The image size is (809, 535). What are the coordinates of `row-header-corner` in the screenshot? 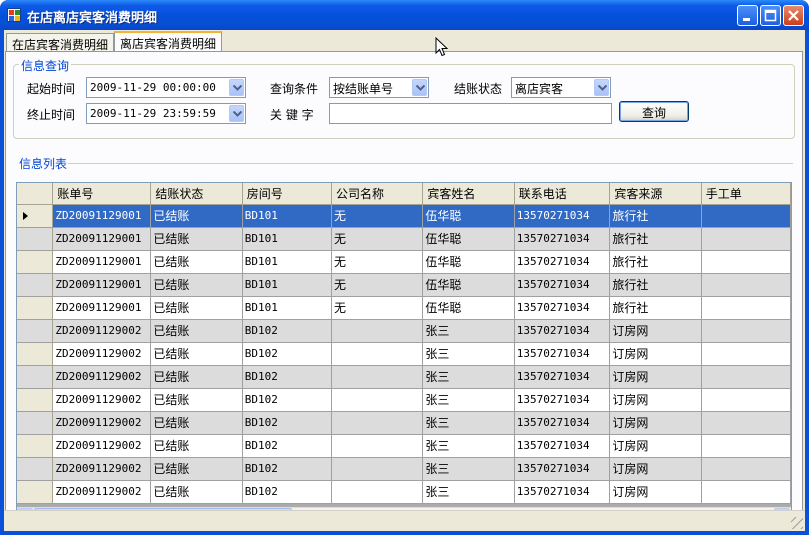 It's located at (35, 194).